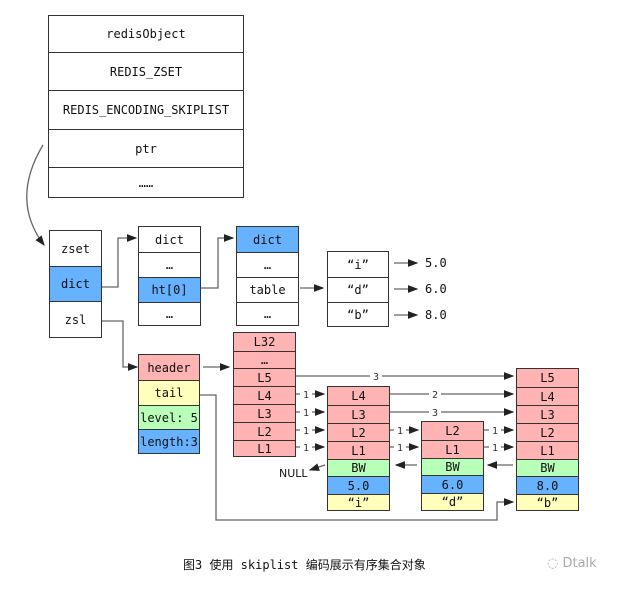  What do you see at coordinates (435, 395) in the screenshot?
I see `span-i-L4: 2` at bounding box center [435, 395].